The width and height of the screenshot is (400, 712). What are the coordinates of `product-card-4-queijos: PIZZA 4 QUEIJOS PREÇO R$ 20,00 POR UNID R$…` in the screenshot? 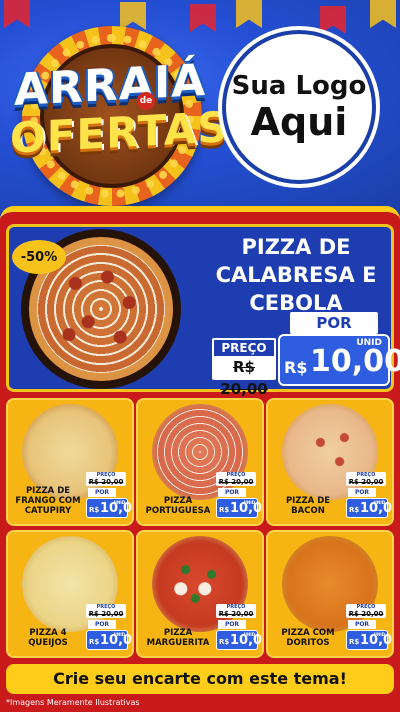 It's located at (70, 594).